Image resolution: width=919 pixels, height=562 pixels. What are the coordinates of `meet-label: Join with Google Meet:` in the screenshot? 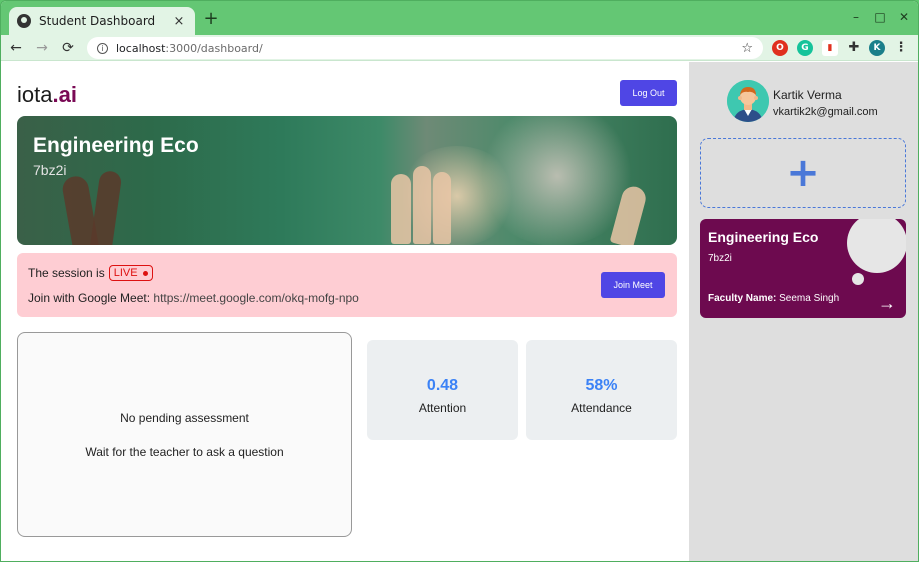 It's located at (89, 298).